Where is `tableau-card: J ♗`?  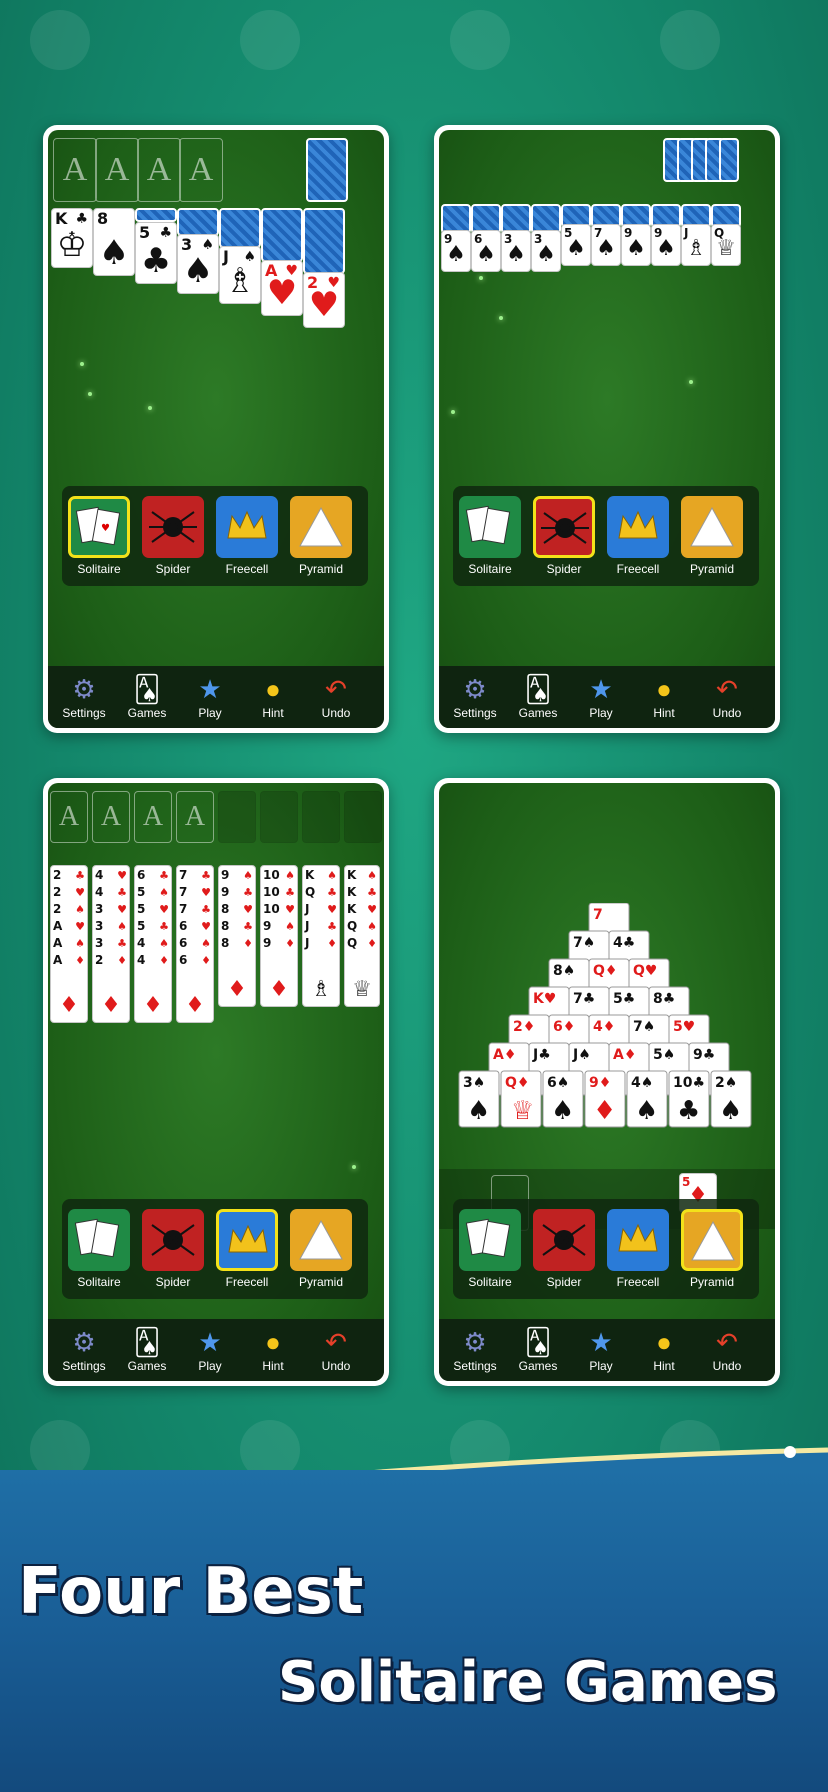 tableau-card: J ♗ is located at coordinates (696, 245).